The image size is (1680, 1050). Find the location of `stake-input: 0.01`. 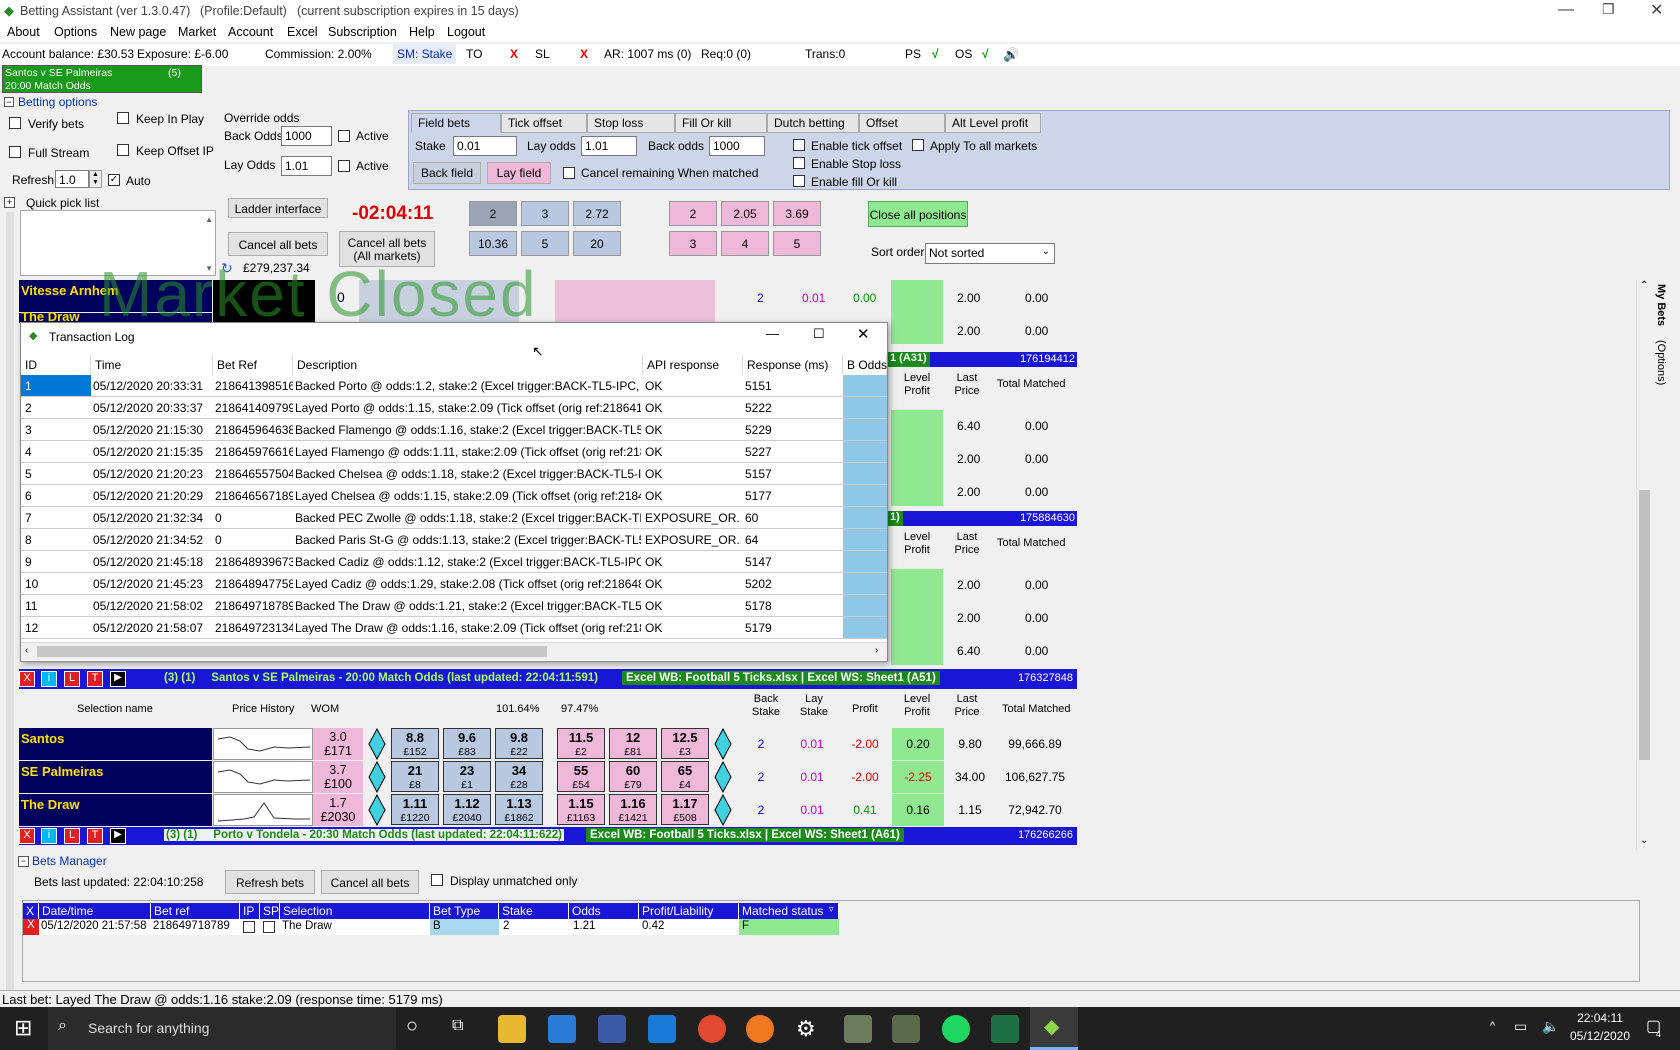

stake-input: 0.01 is located at coordinates (485, 146).